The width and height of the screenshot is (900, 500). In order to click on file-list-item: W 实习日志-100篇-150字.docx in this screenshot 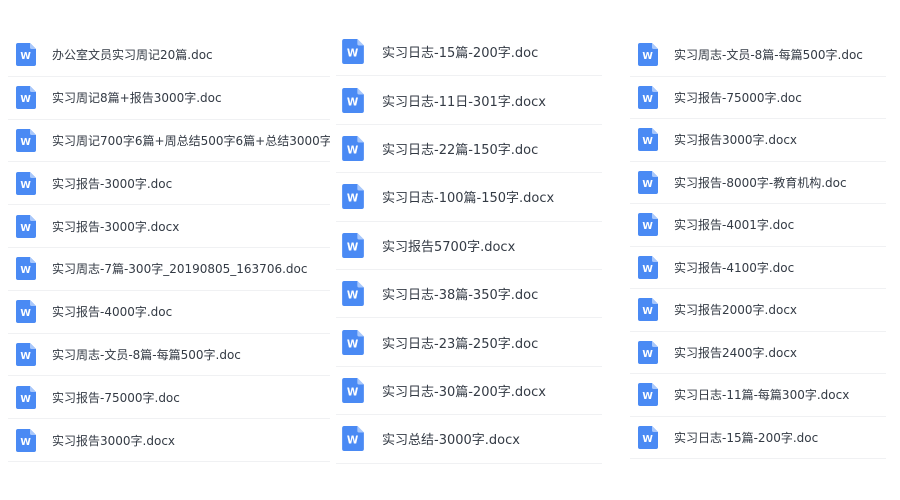, I will do `click(469, 197)`.